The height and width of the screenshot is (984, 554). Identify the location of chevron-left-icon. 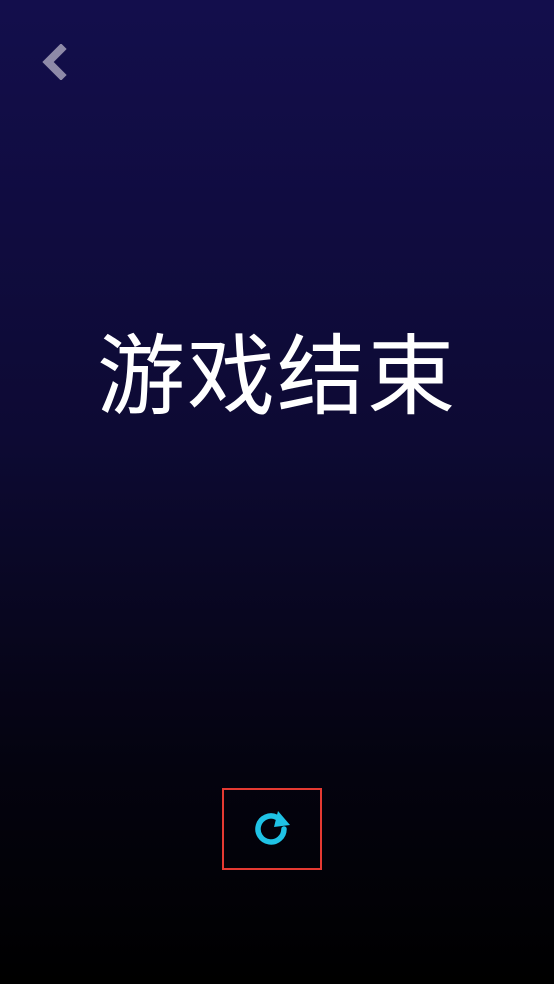
(54, 62).